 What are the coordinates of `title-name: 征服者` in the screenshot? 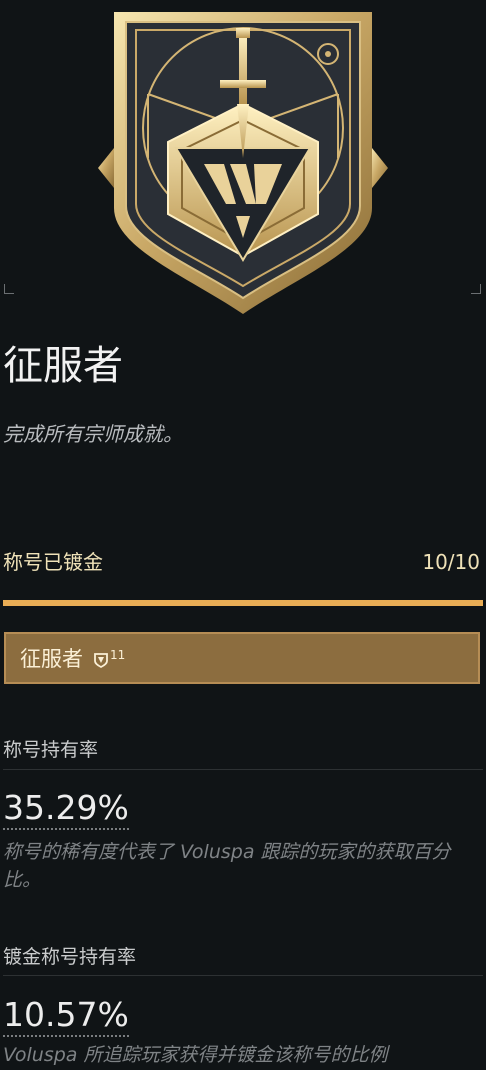 It's located at (63, 366).